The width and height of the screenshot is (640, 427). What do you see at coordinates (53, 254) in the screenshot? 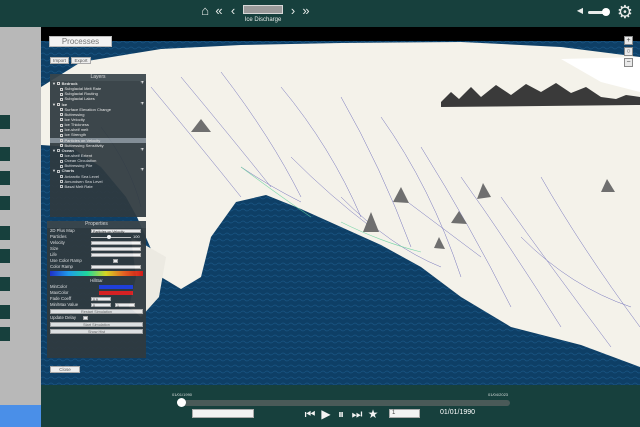
I see `life-label: Life` at bounding box center [53, 254].